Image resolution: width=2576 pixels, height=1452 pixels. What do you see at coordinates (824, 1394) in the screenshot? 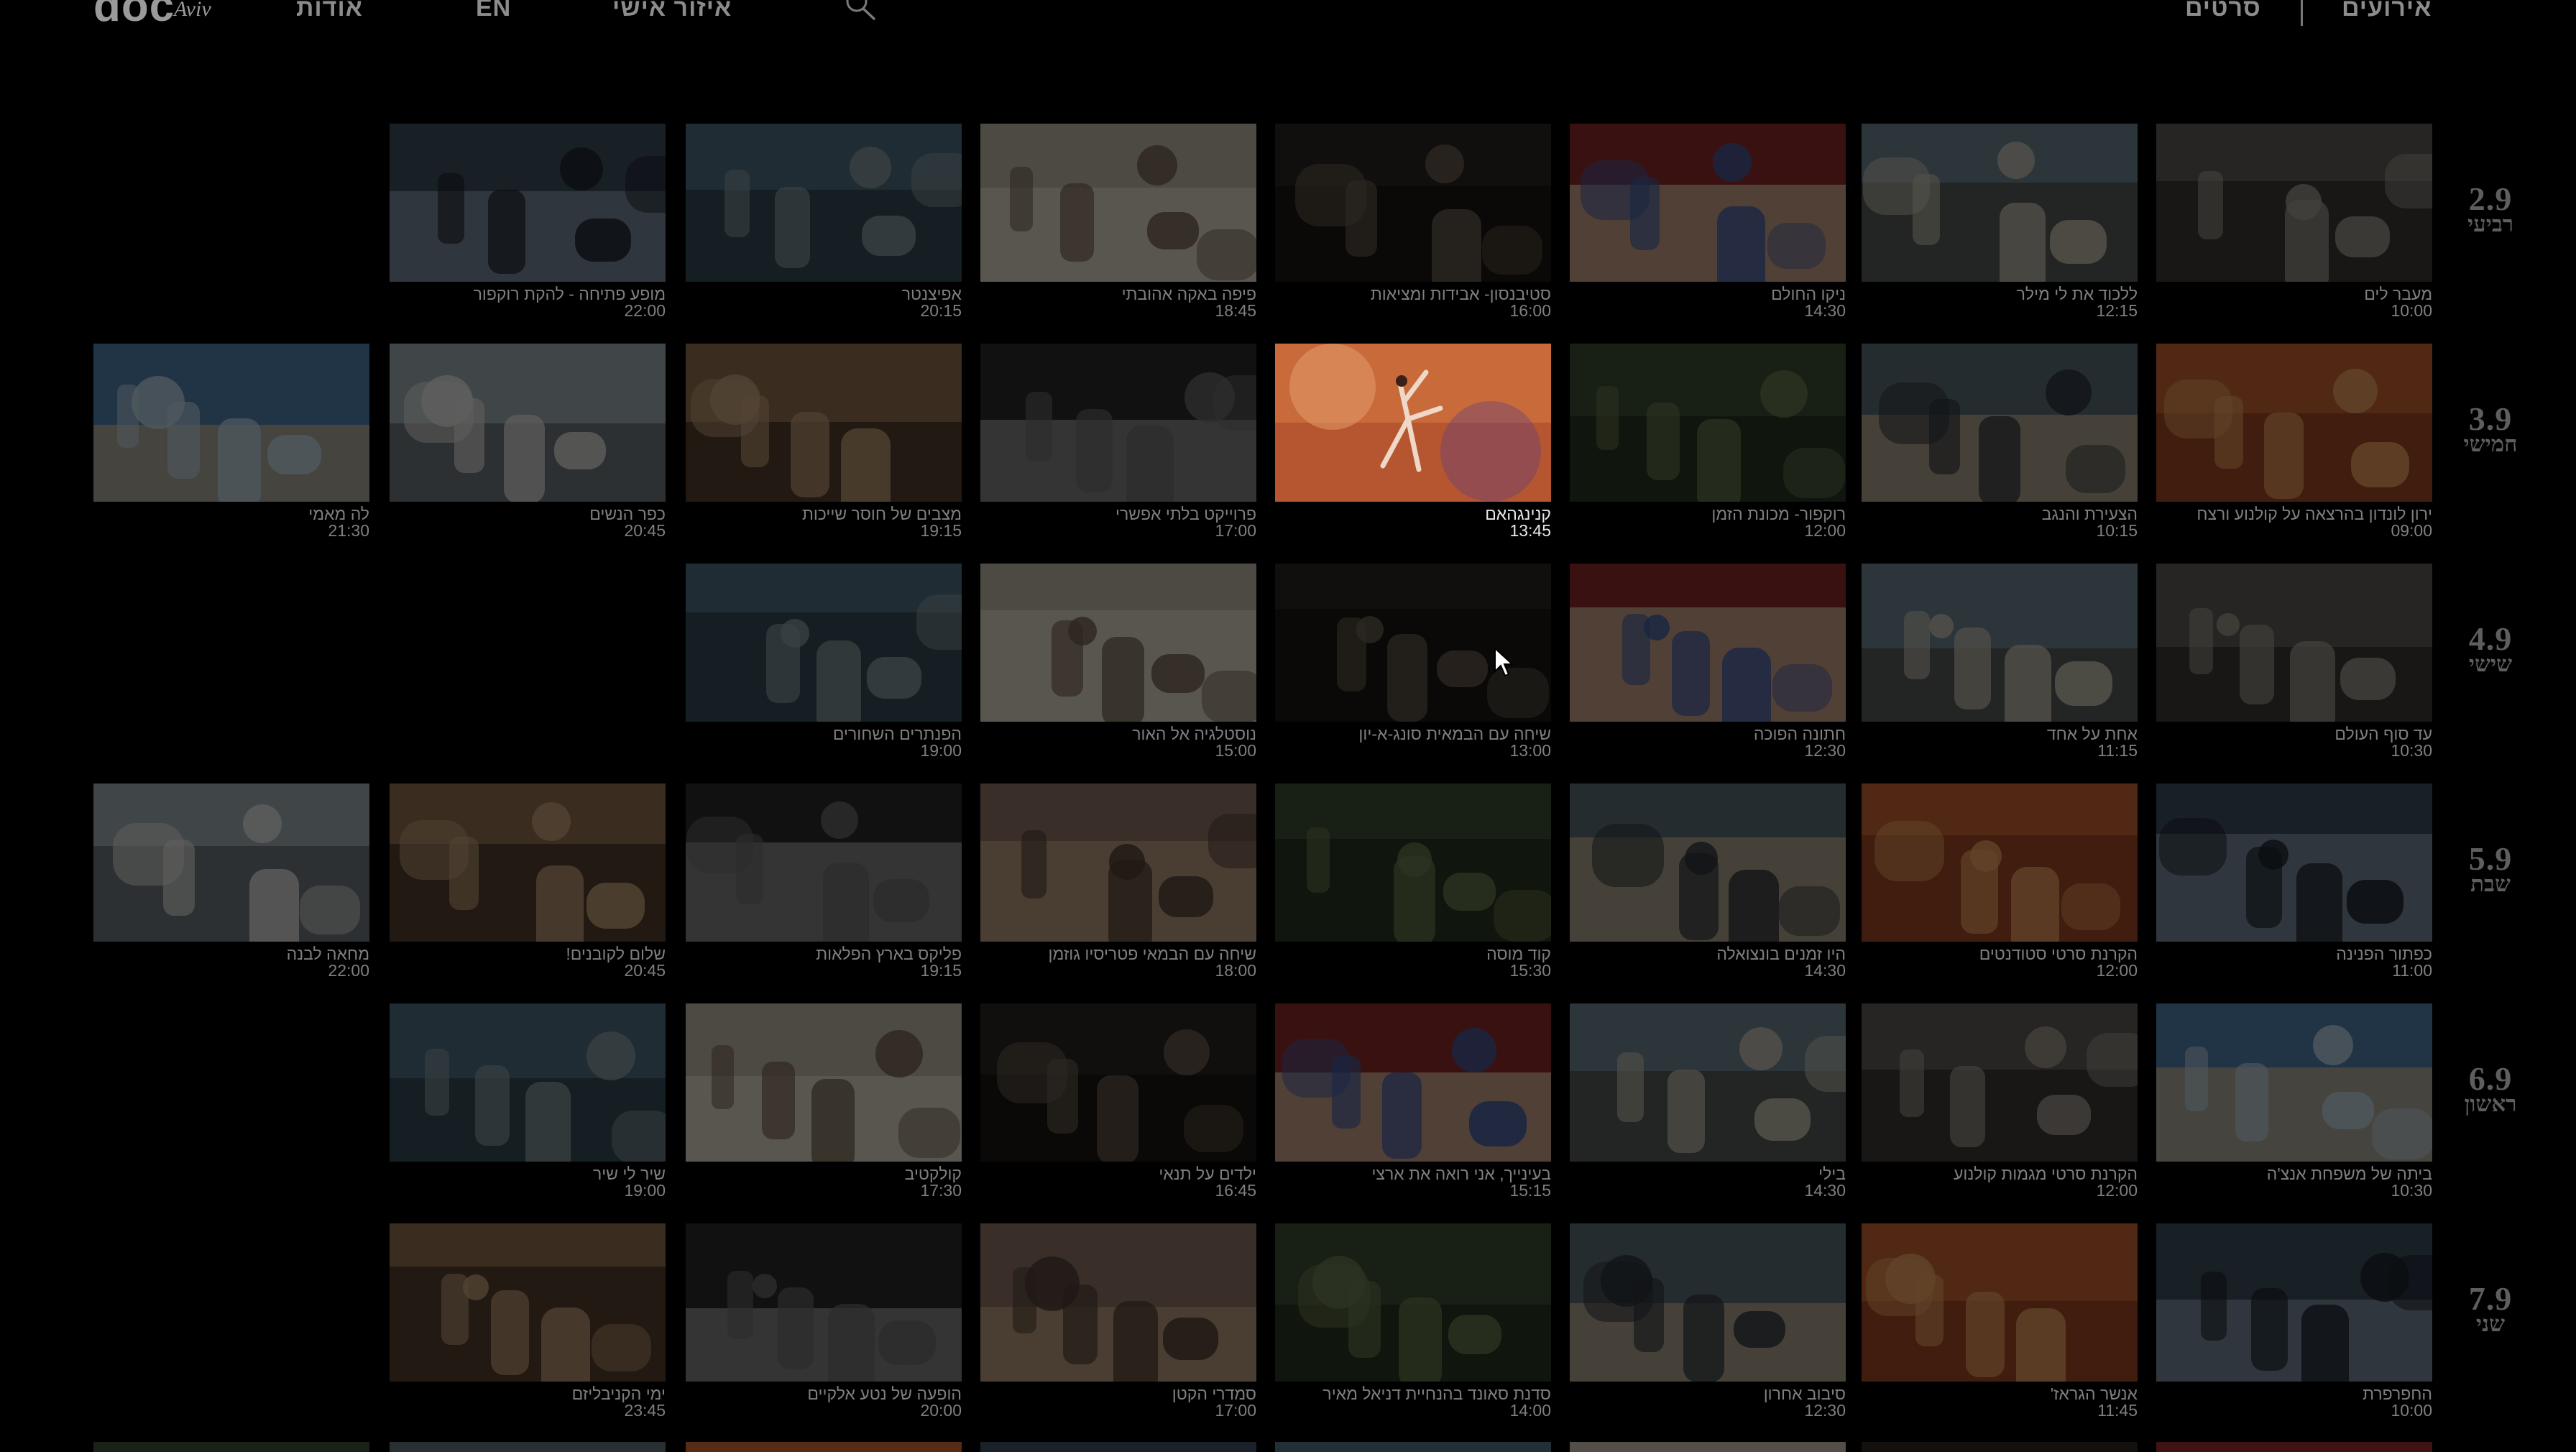
I see `film-title: הופעה של נטע אלקיים` at bounding box center [824, 1394].